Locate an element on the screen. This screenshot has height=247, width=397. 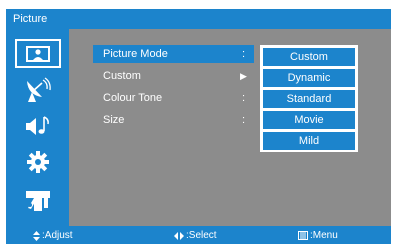
picture-mode-dropdown: Custom Dynamic Standard Movie Mild is located at coordinates (309, 98).